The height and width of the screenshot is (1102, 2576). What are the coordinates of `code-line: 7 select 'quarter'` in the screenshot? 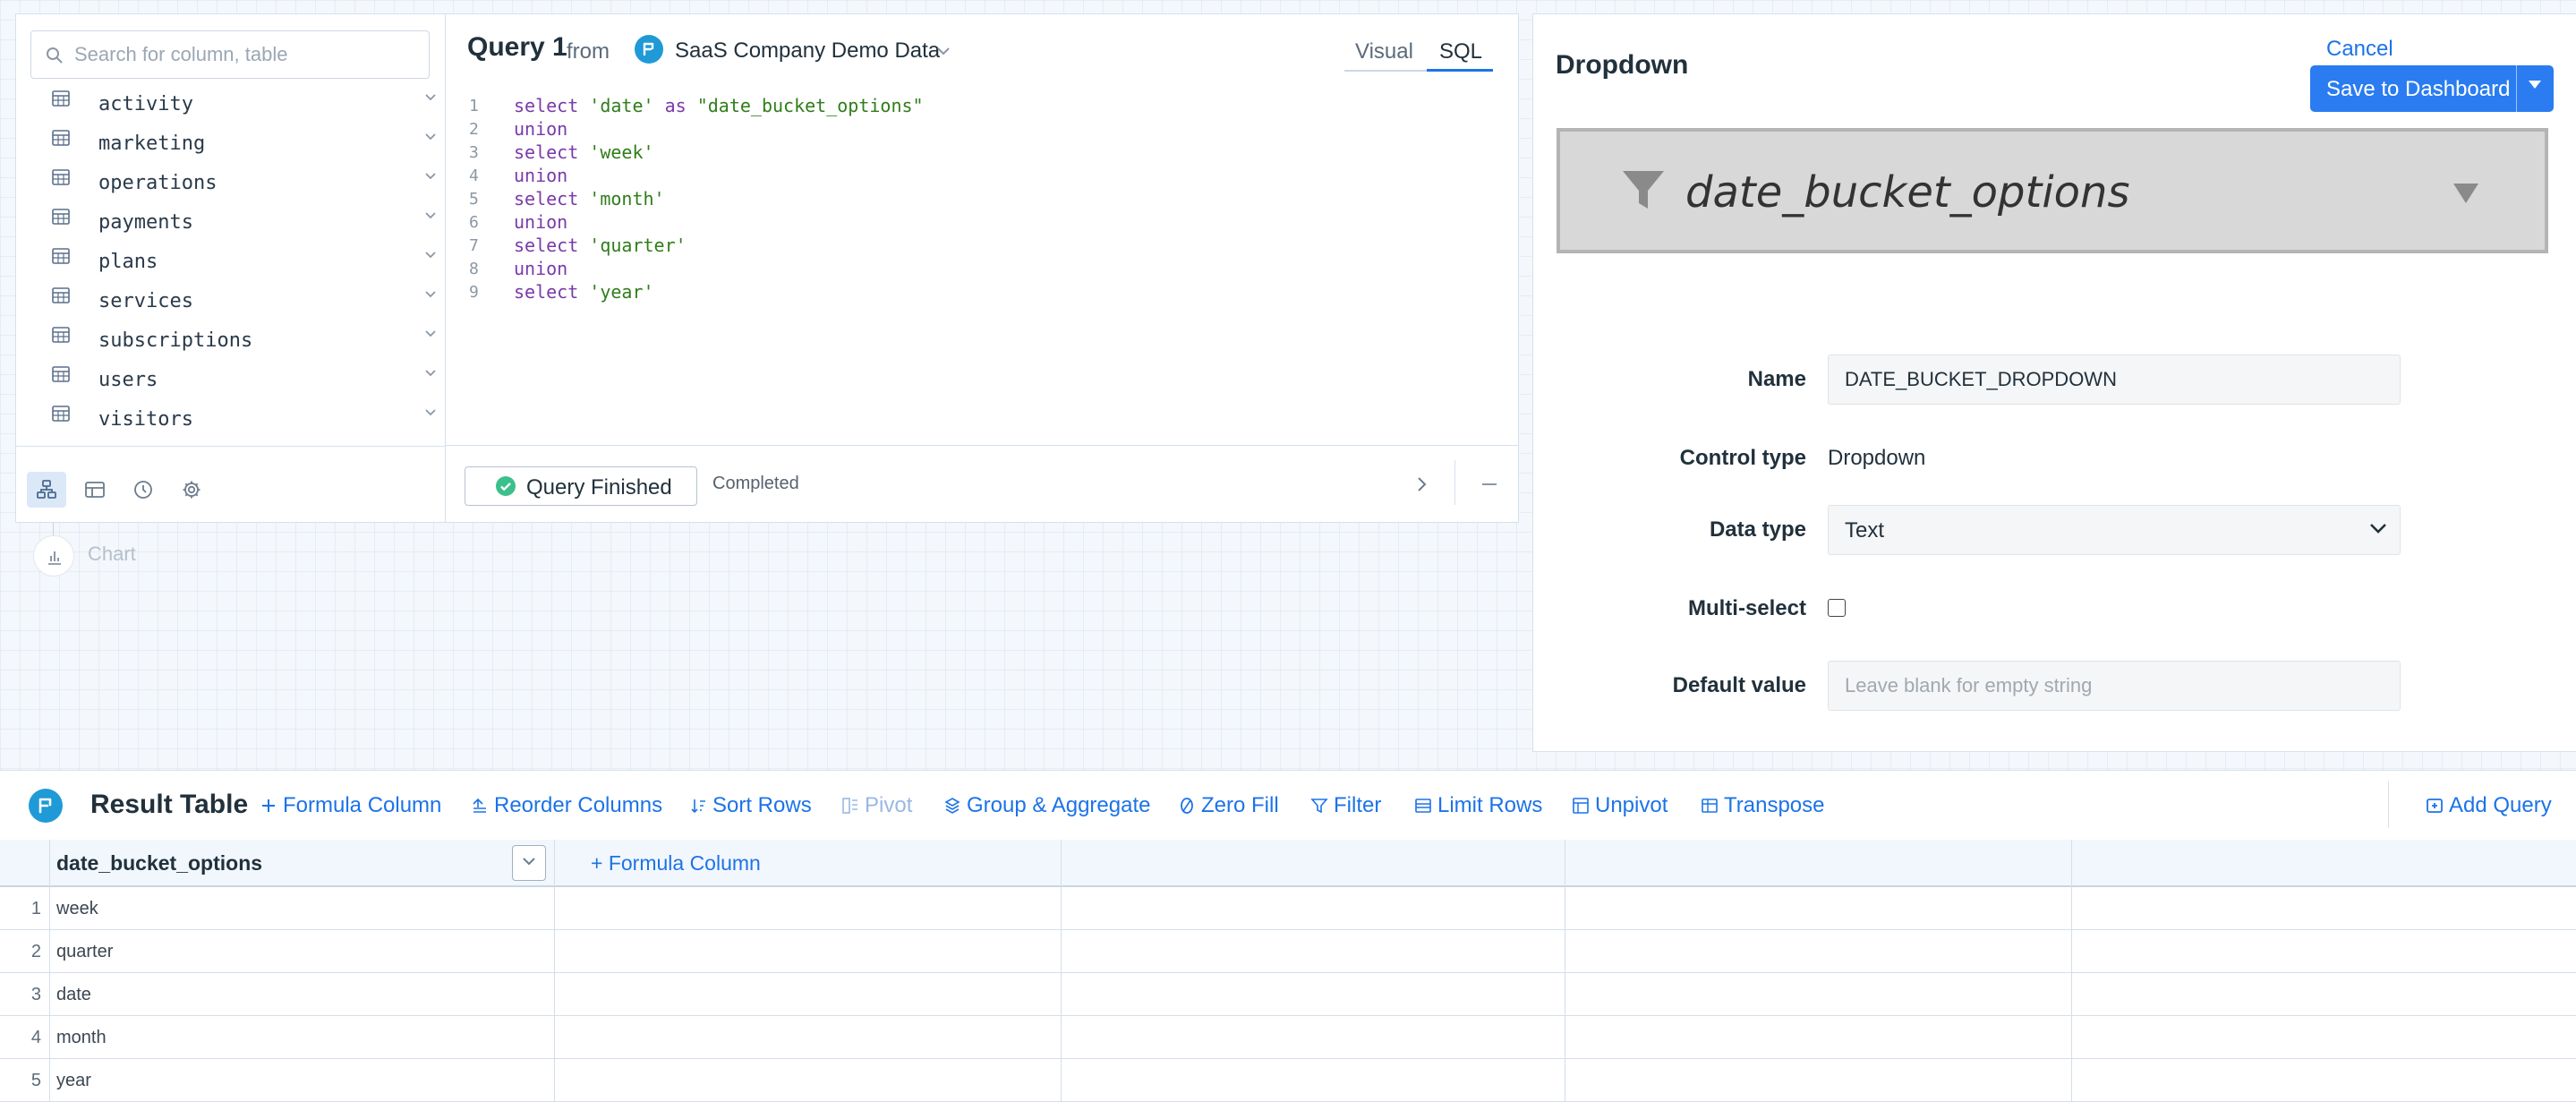 It's located at (974, 246).